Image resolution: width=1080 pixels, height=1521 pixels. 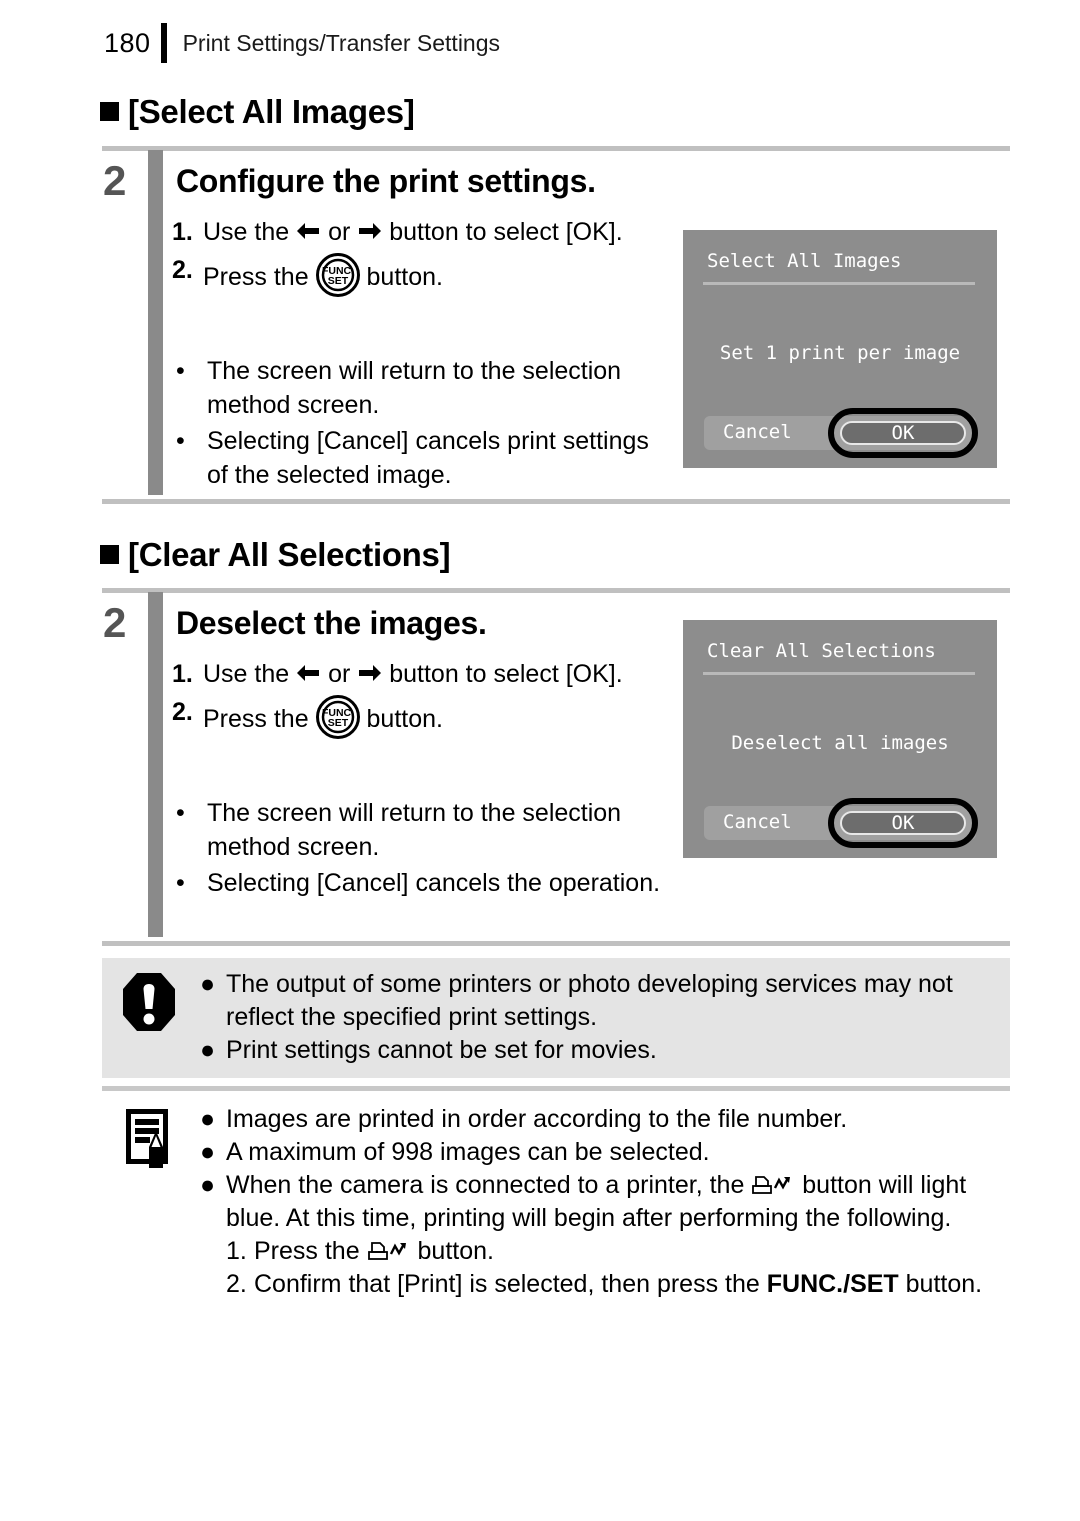 What do you see at coordinates (468, 1152) in the screenshot?
I see `note-bullet-text: A maximum of 998 images can be selected.` at bounding box center [468, 1152].